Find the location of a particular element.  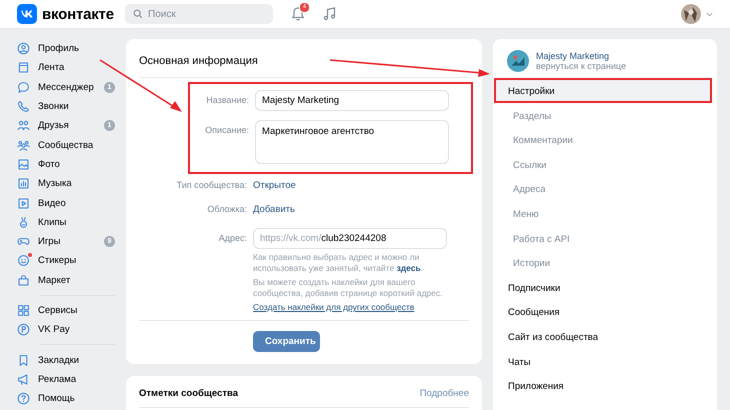

bag-icon is located at coordinates (23, 280).